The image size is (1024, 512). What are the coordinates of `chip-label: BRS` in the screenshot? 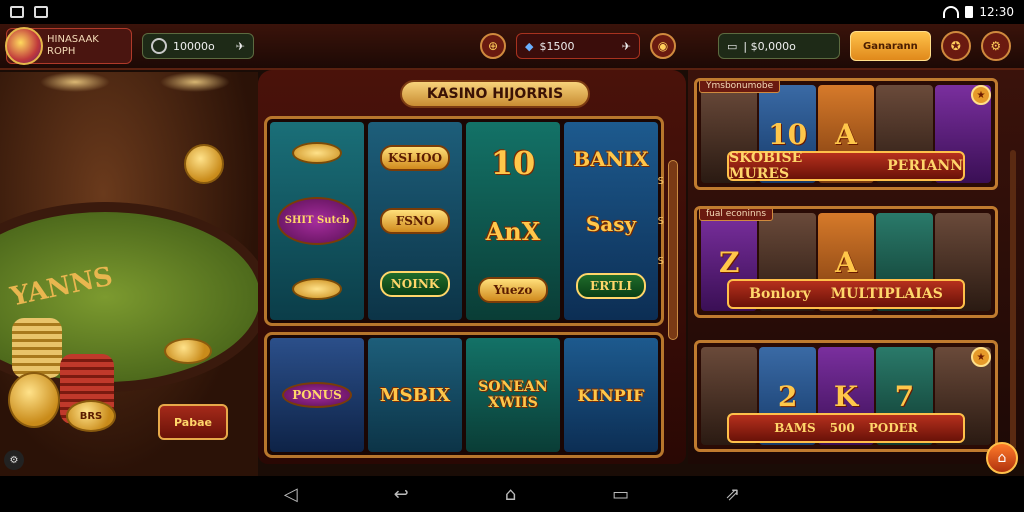 It's located at (91, 416).